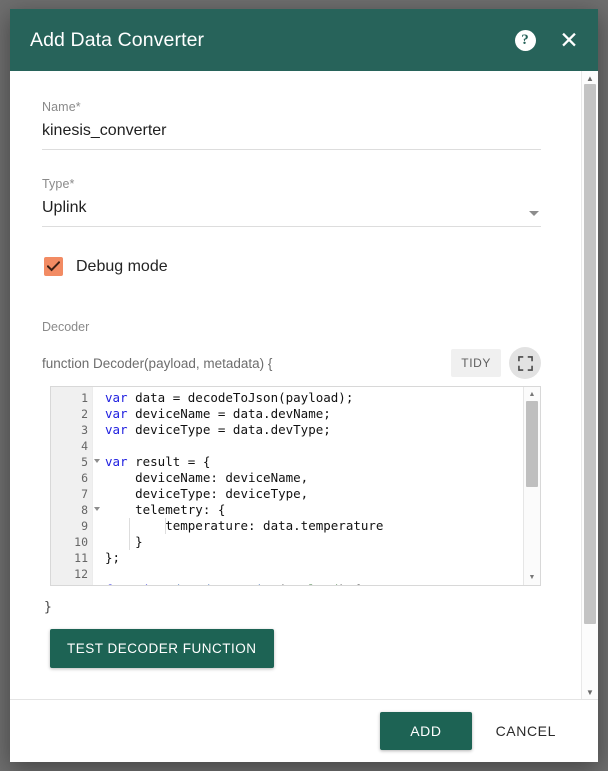 The width and height of the screenshot is (608, 771). Describe the element at coordinates (72, 184) in the screenshot. I see `type-required-mark: *` at that location.